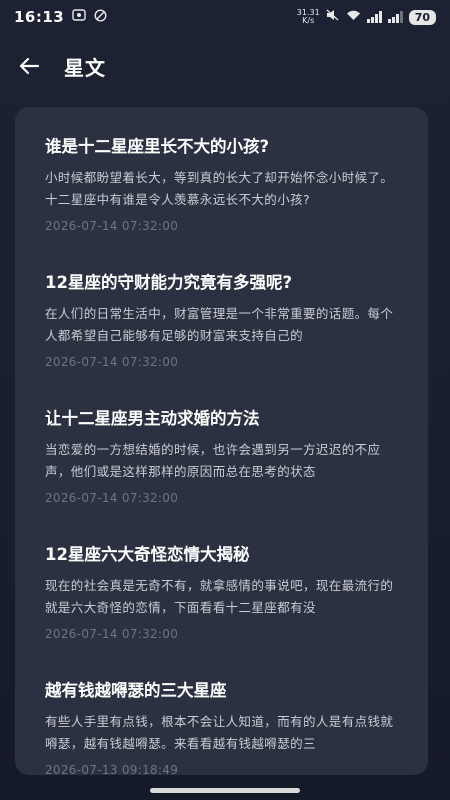 The image size is (450, 800). What do you see at coordinates (225, 790) in the screenshot?
I see `home-indicator` at bounding box center [225, 790].